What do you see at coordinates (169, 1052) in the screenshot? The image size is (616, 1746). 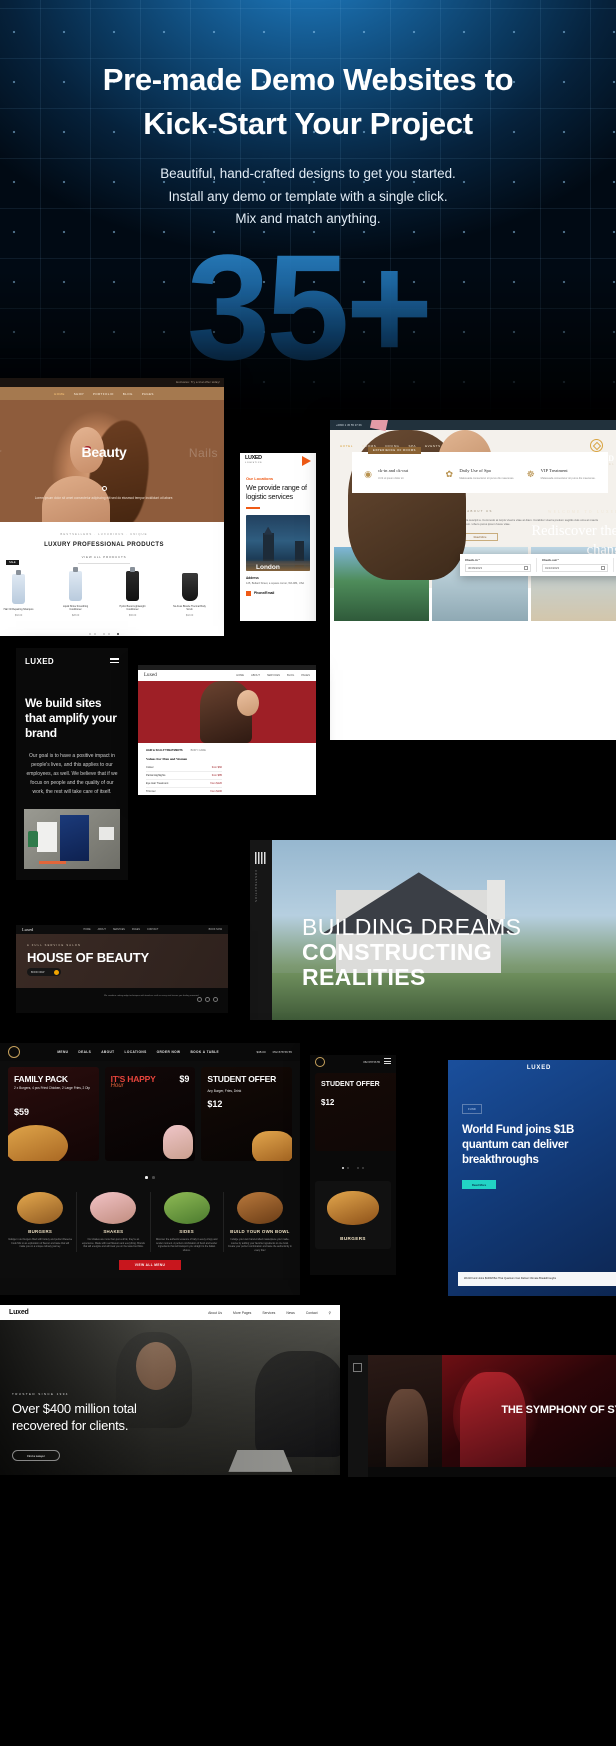 I see `restaurant-nav-item-4: ORDER NOW` at bounding box center [169, 1052].